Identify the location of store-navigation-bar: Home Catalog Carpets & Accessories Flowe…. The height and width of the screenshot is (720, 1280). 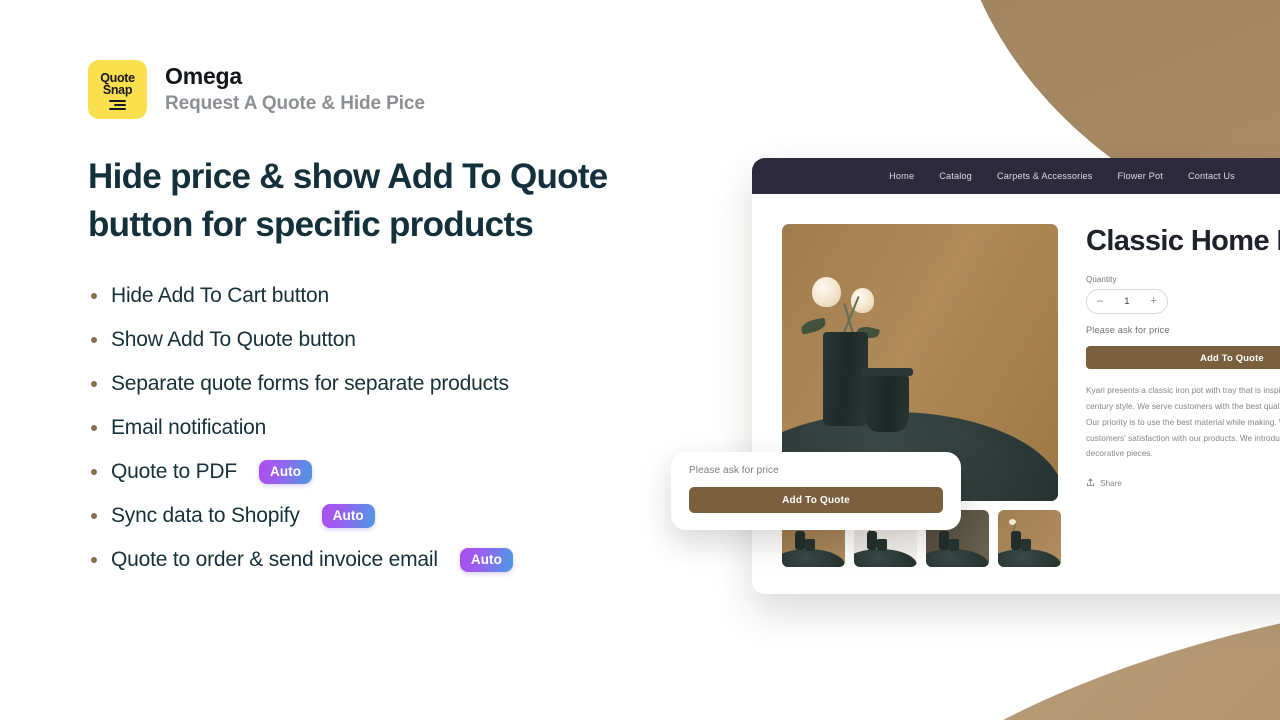
(1016, 176).